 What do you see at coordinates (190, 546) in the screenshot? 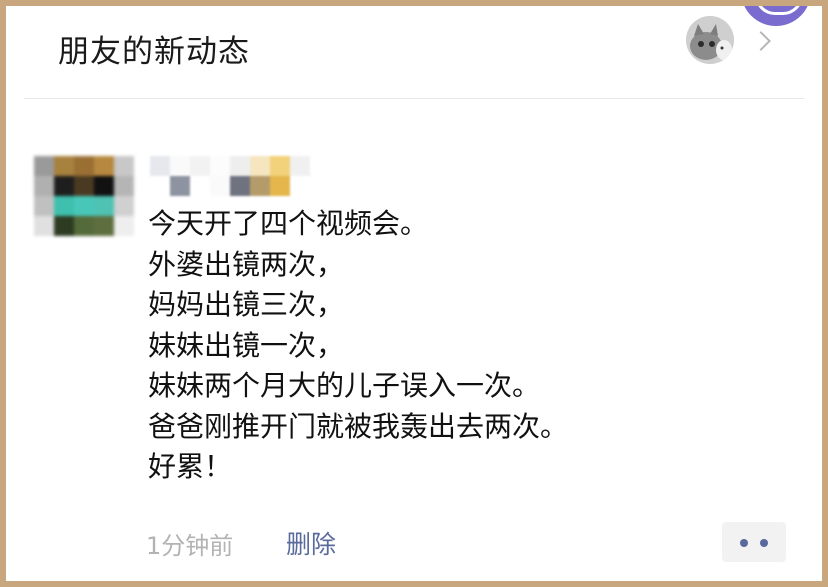
I see `post-timestamp: 1分钟前` at bounding box center [190, 546].